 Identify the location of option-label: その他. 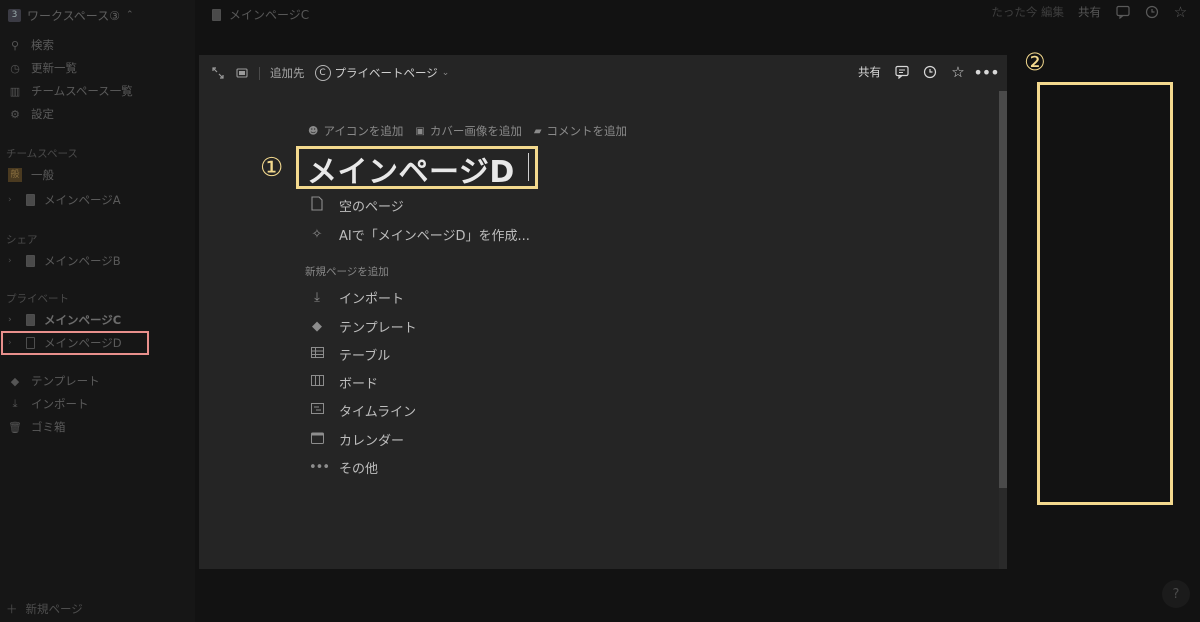
(359, 469).